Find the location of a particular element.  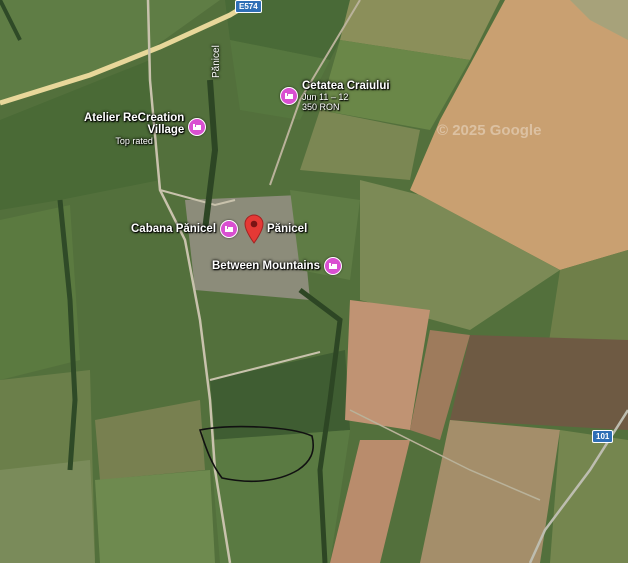

poi-rating: Top rated is located at coordinates (134, 141).